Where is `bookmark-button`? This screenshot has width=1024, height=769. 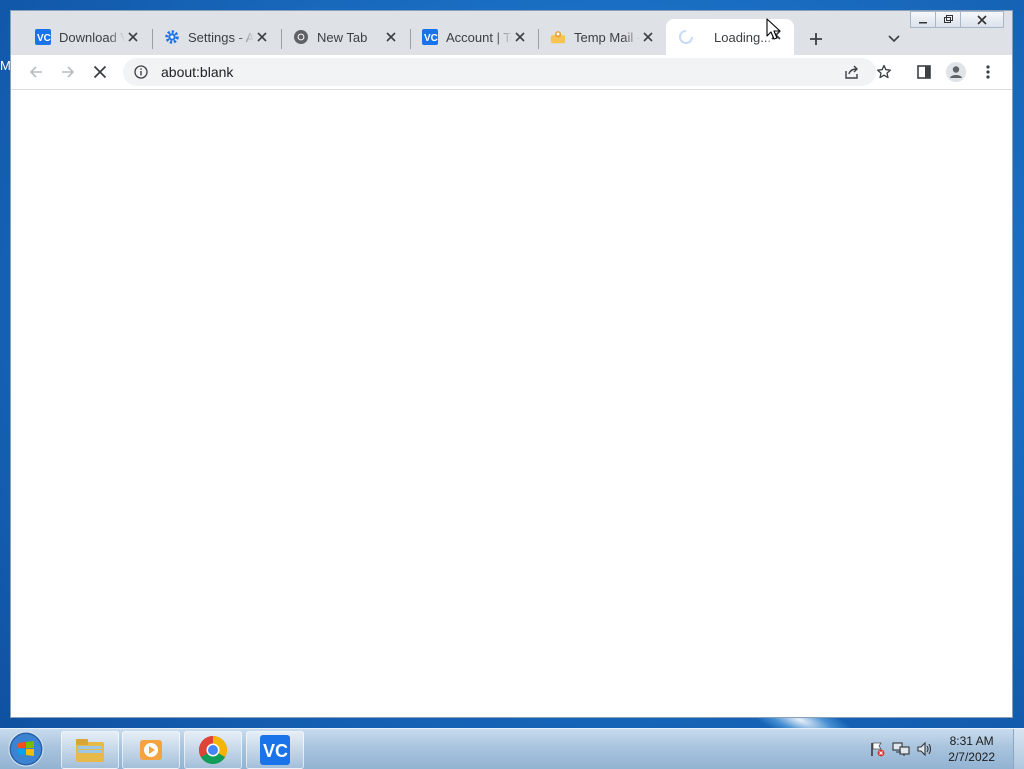 bookmark-button is located at coordinates (884, 72).